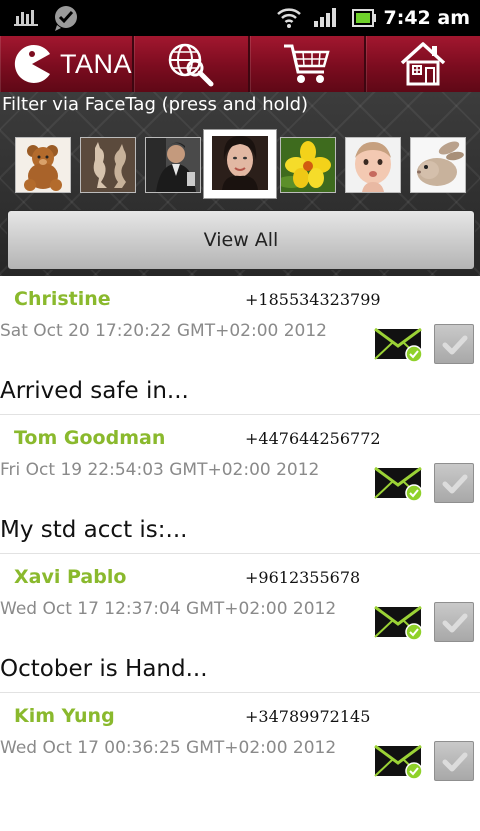 The height and width of the screenshot is (831, 480). I want to click on messenger-icon, so click(66, 18).